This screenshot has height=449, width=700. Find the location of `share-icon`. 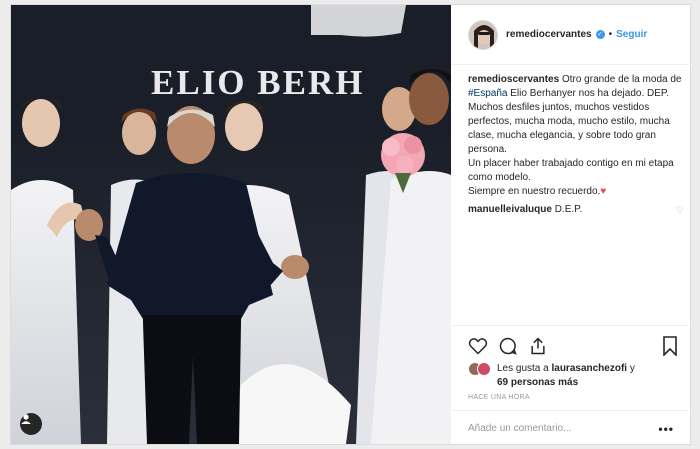

share-icon is located at coordinates (538, 348).